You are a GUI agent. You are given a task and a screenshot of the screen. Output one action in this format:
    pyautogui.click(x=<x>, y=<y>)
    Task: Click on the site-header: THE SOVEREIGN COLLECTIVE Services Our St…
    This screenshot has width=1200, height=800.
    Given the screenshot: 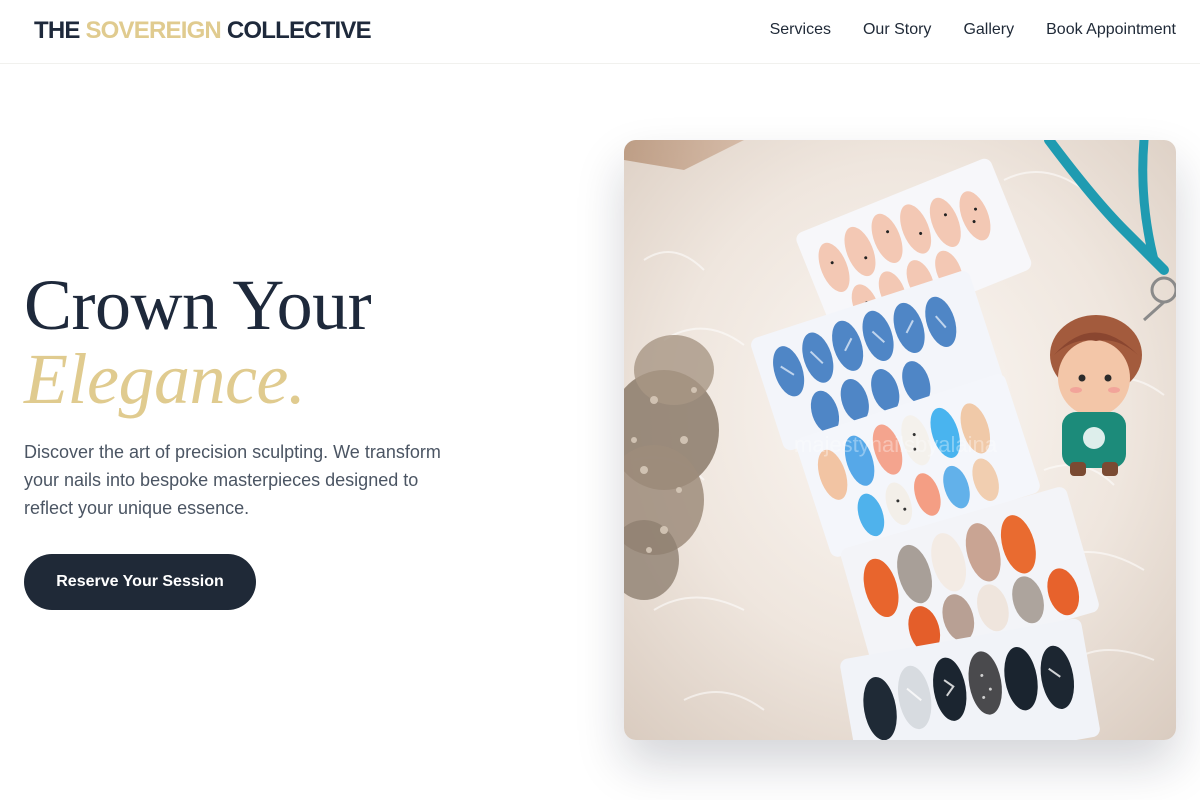 What is the action you would take?
    pyautogui.click(x=600, y=32)
    